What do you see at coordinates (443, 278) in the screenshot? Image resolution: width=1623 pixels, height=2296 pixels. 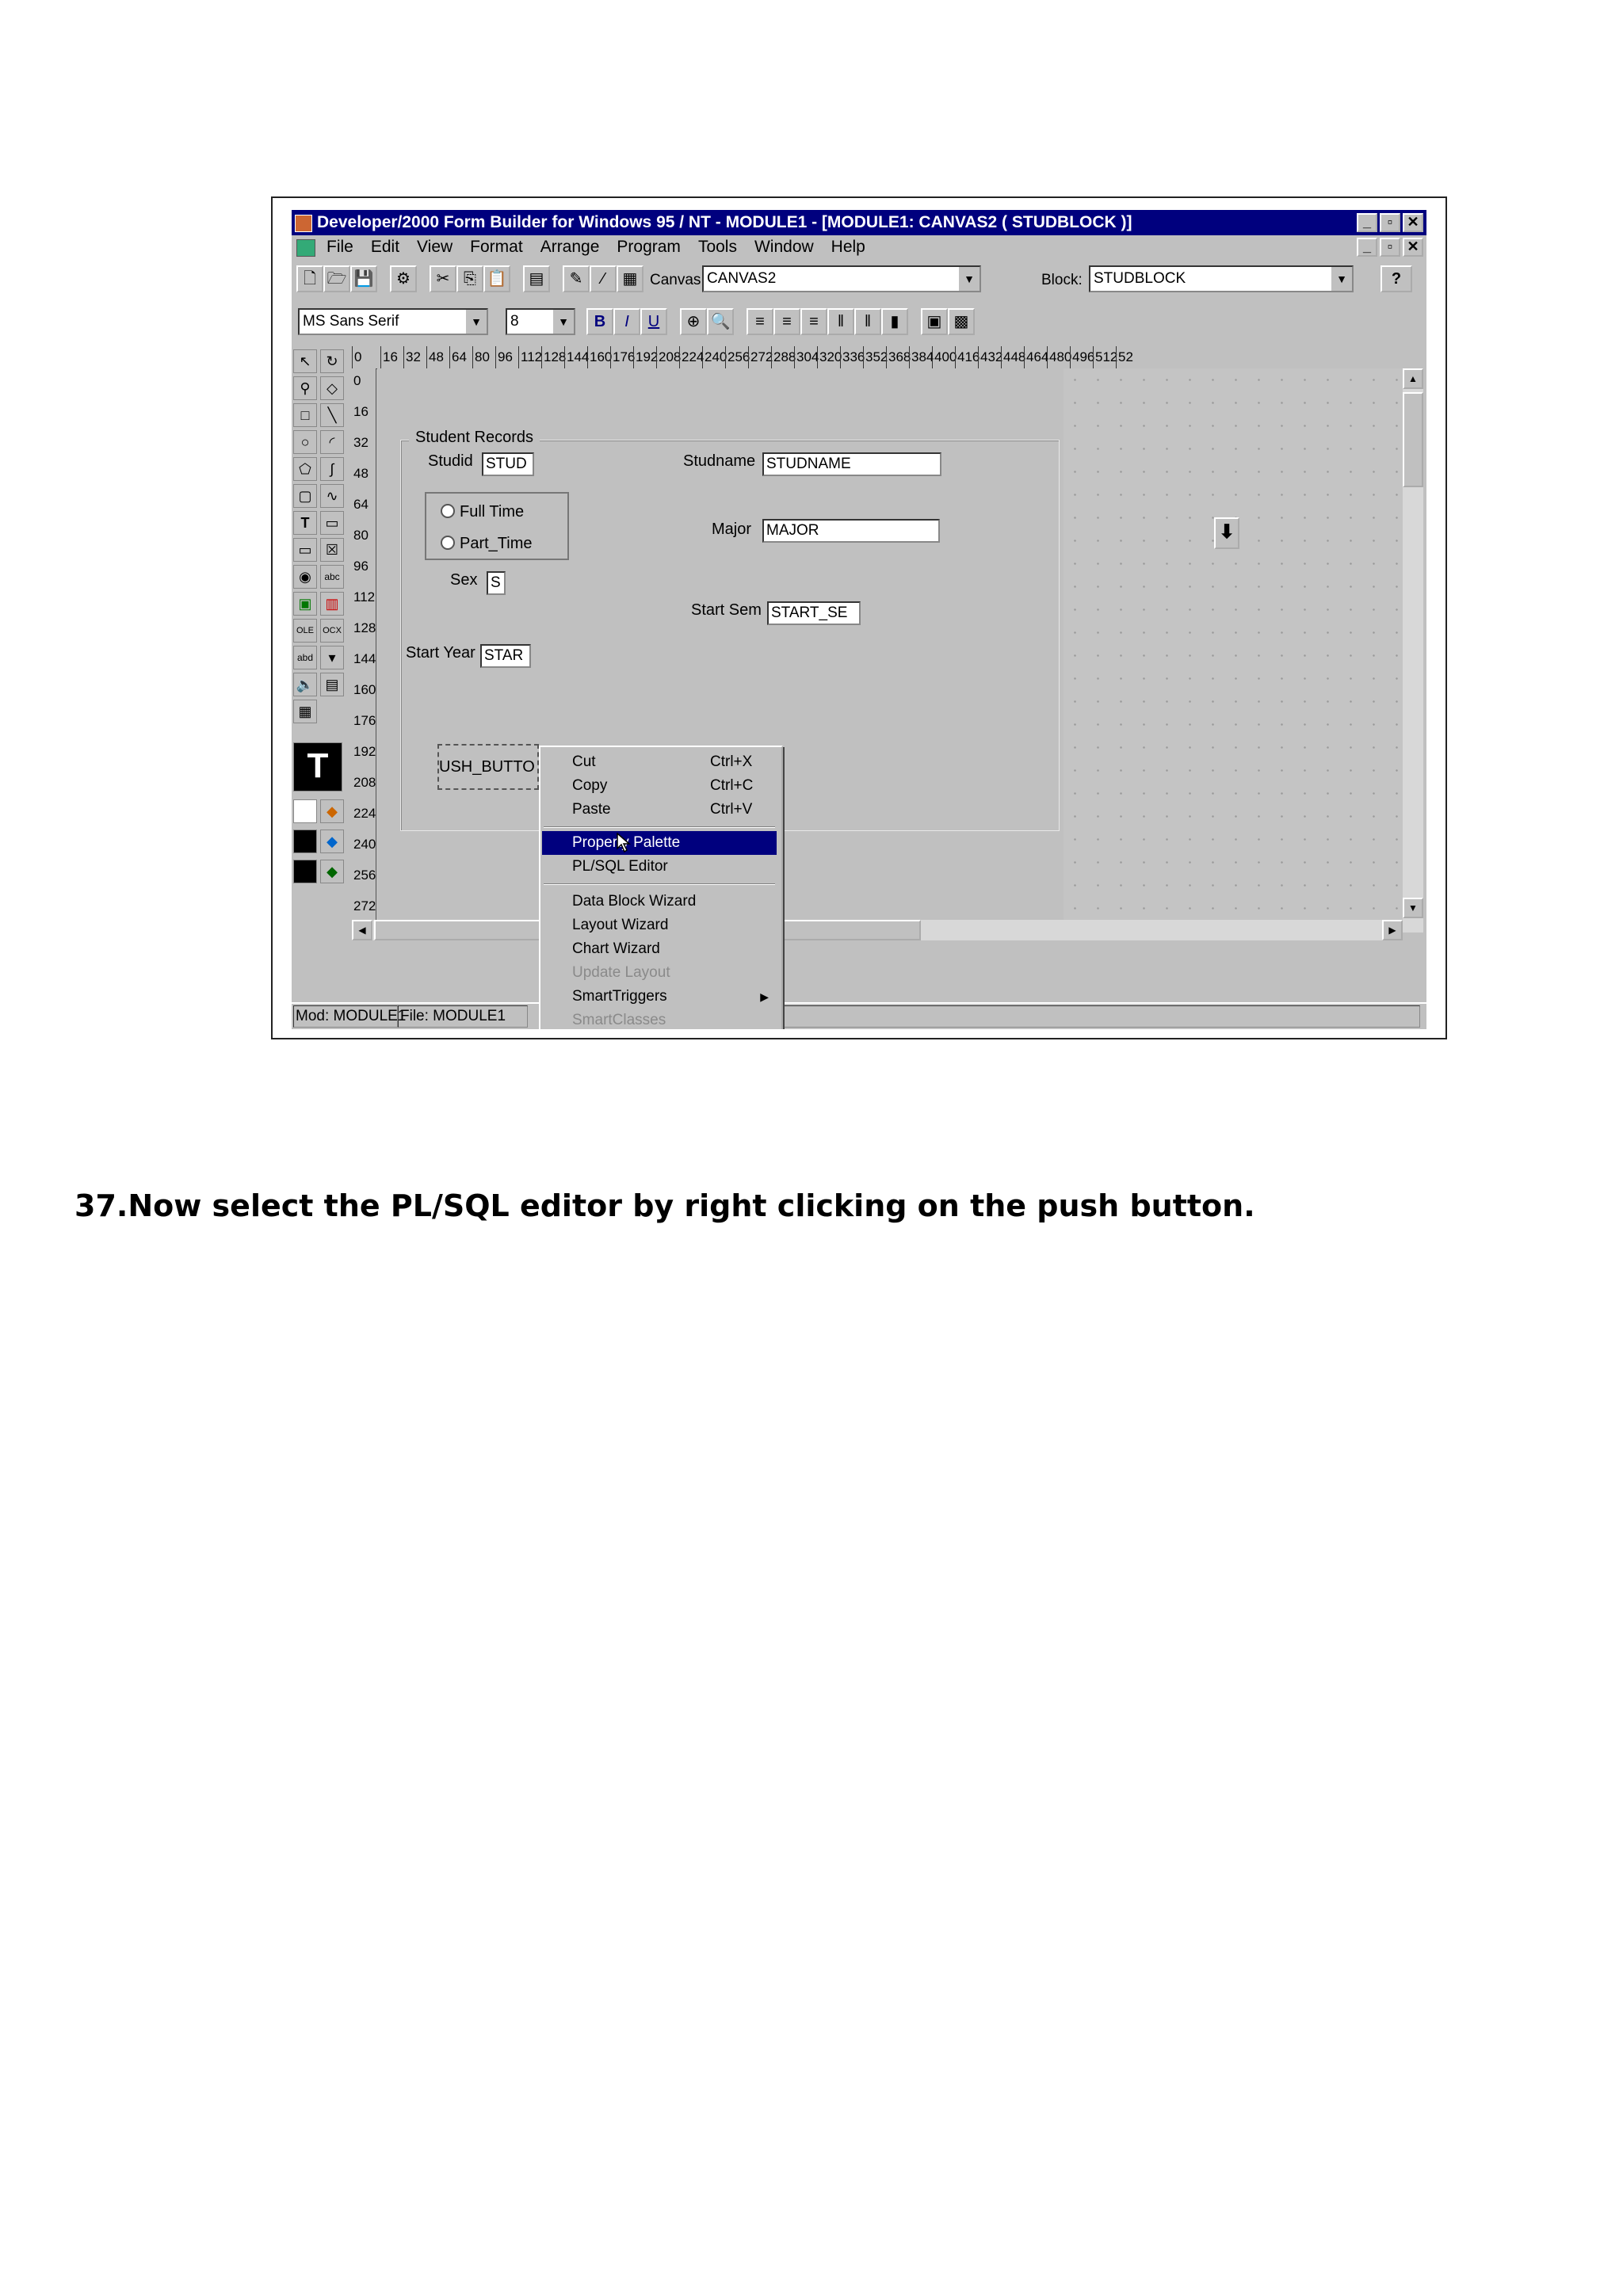 I see `cut-icon: ✂` at bounding box center [443, 278].